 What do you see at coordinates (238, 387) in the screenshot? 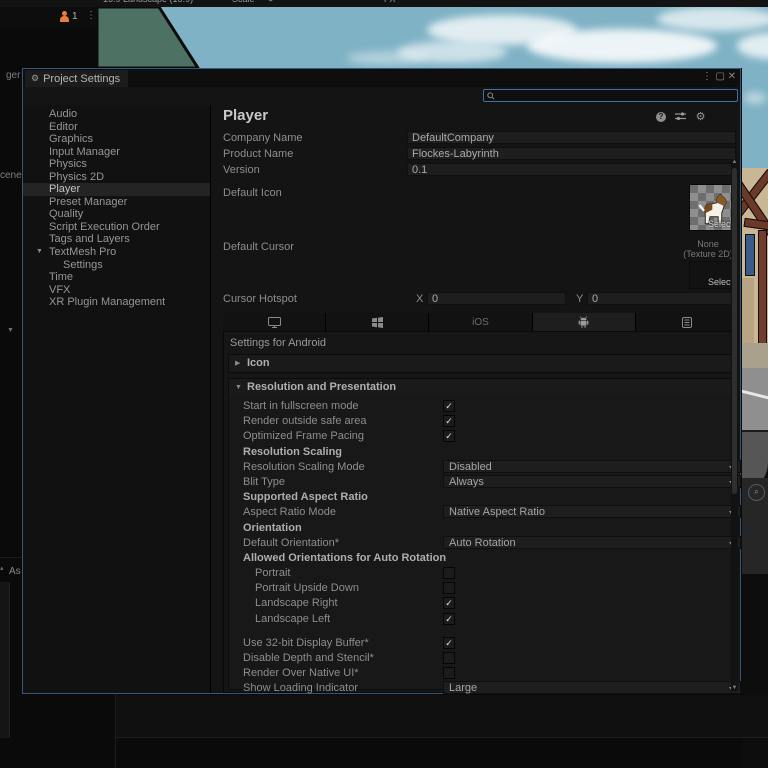
I see `foldout-open-icon: ▼` at bounding box center [238, 387].